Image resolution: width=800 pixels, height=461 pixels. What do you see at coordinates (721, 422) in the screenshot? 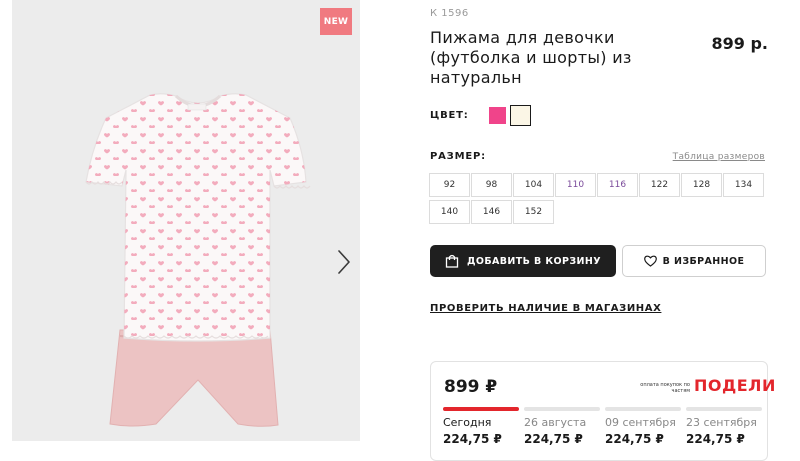
I see `installment-date: 23 сентября` at bounding box center [721, 422].